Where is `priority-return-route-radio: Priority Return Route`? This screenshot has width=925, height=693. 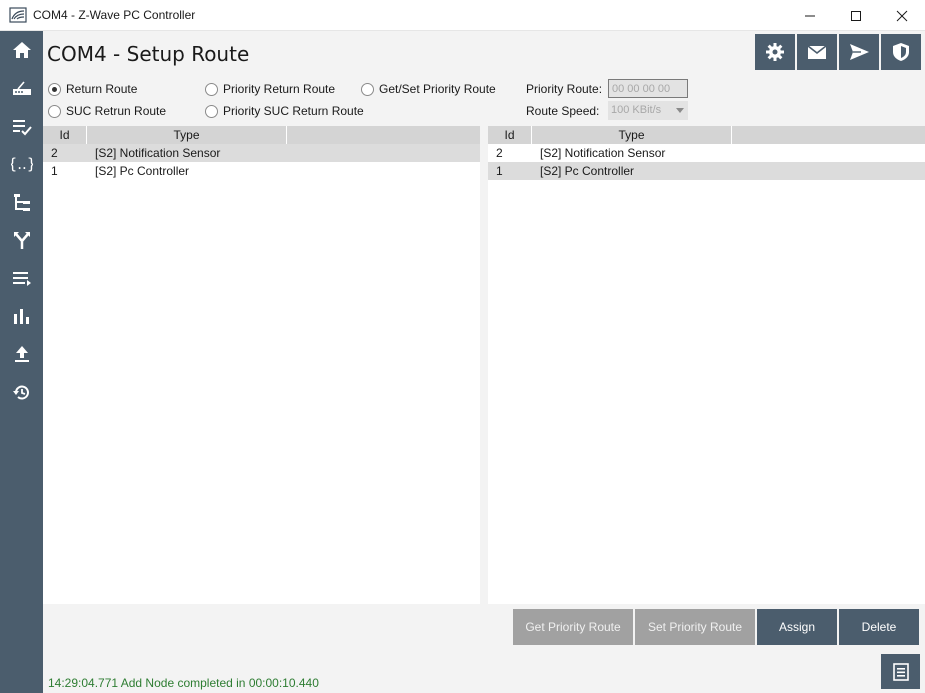 priority-return-route-radio: Priority Return Route is located at coordinates (270, 89).